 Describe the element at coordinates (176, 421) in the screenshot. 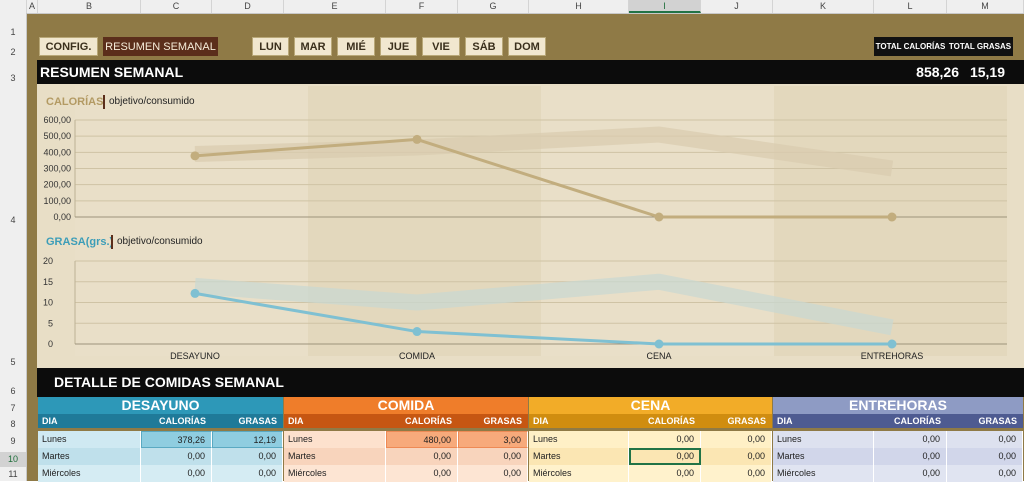

I see `desayuno-header-calorias: CALORÍAS` at that location.